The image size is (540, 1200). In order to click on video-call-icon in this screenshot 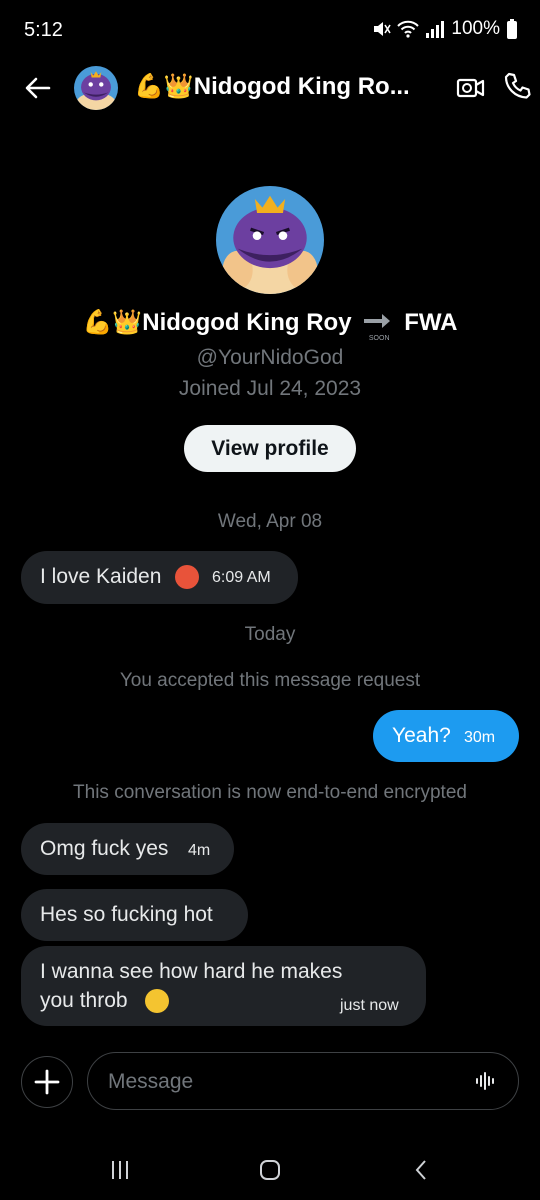, I will do `click(471, 88)`.